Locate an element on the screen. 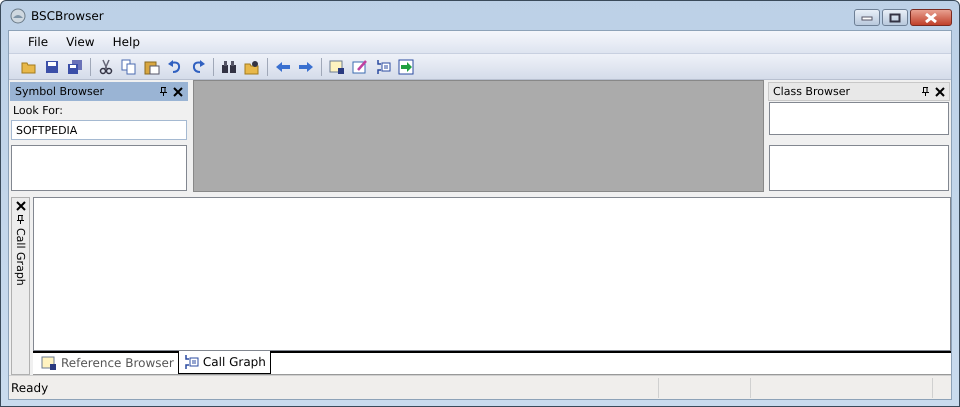  minimize-button is located at coordinates (867, 17).